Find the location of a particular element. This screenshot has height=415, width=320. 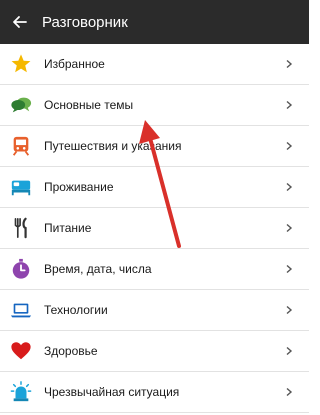

list-item-label: Путешествия и указания is located at coordinates (113, 146).